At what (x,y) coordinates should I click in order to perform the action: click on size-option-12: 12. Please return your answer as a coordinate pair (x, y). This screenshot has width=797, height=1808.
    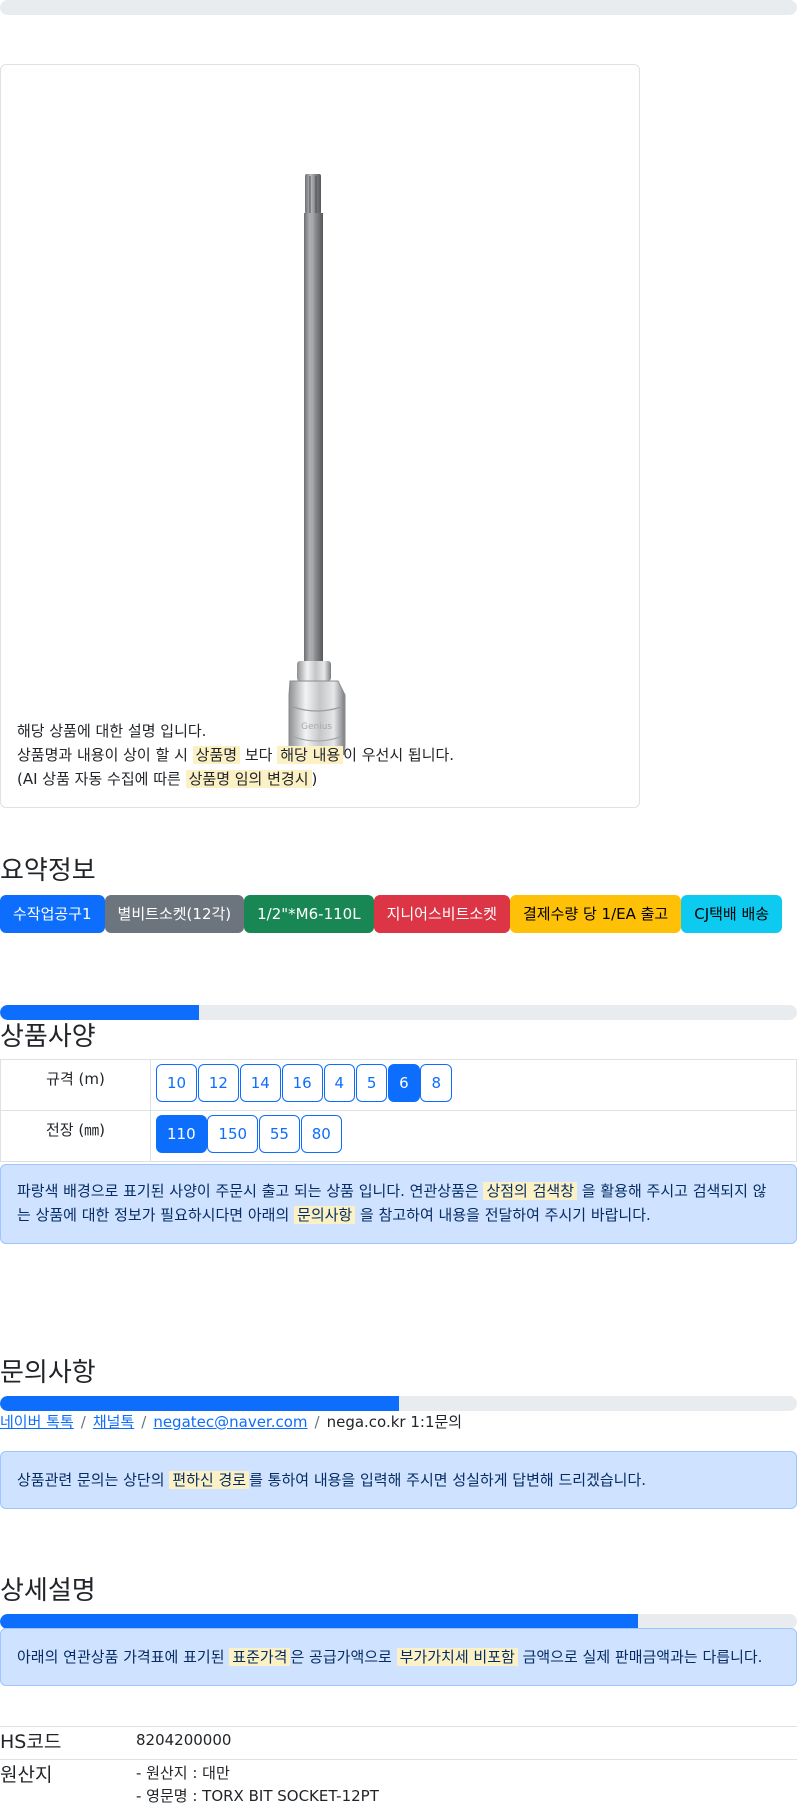
    Looking at the image, I should click on (218, 1083).